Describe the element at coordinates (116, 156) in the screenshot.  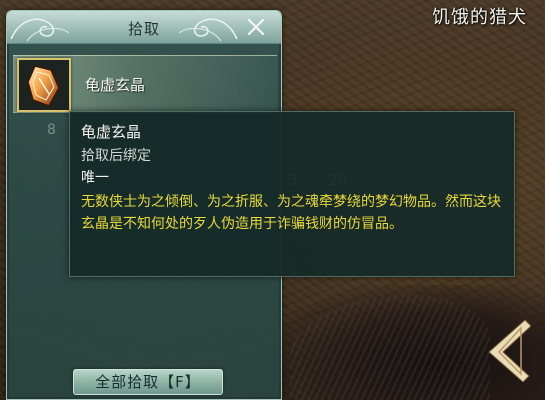
I see `tooltip-bind-type: 拾取后绑定` at that location.